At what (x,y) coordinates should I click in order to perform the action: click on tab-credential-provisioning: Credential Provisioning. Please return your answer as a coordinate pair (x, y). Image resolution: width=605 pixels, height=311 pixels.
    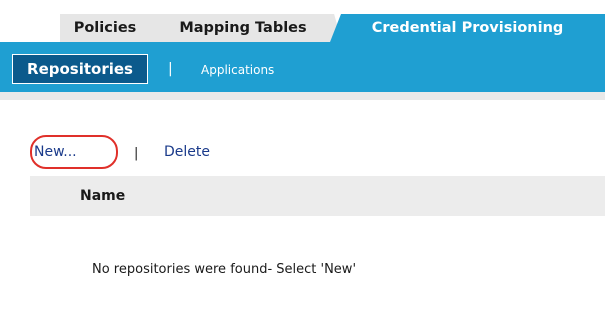
    Looking at the image, I should click on (467, 28).